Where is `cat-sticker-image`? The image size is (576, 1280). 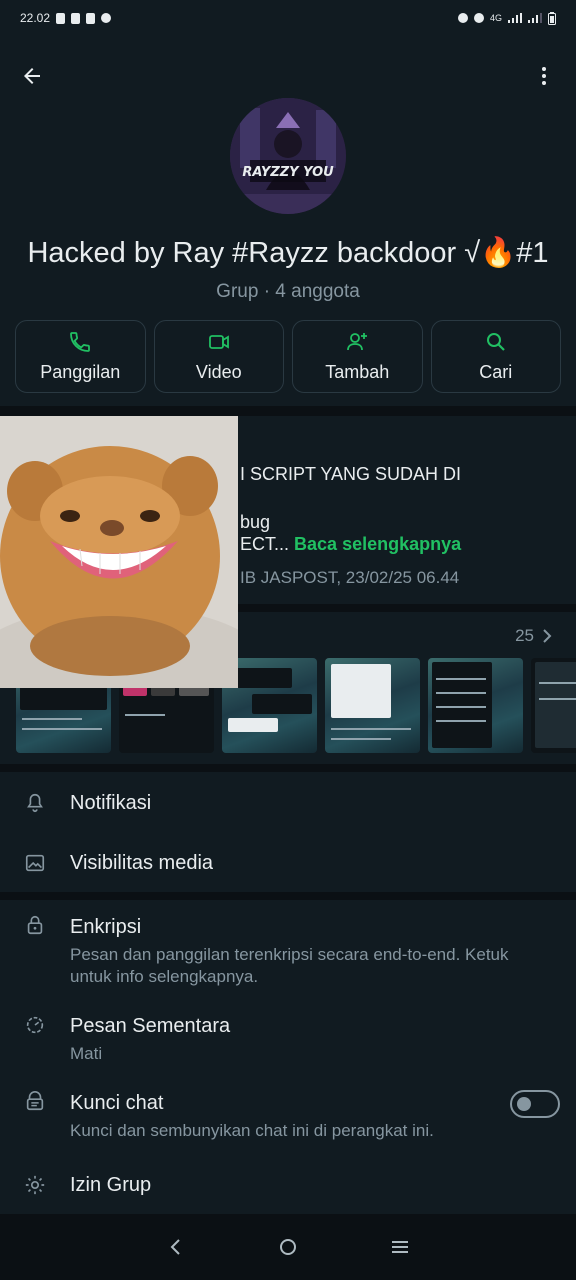 cat-sticker-image is located at coordinates (119, 552).